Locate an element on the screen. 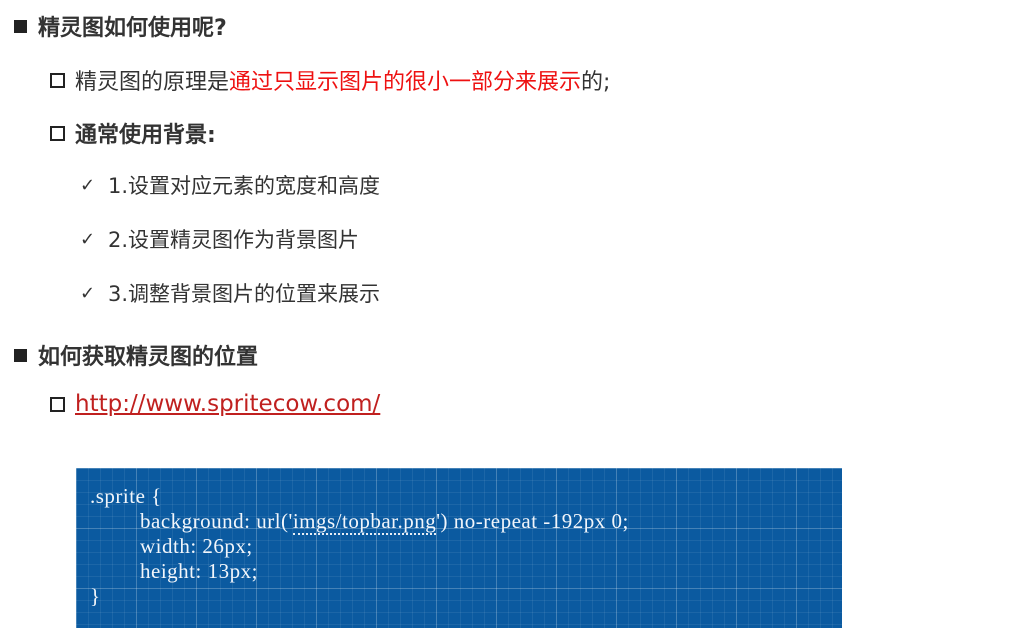 Image resolution: width=1010 pixels, height=628 pixels. code-line-2-prefix: background: url(' is located at coordinates (216, 521).